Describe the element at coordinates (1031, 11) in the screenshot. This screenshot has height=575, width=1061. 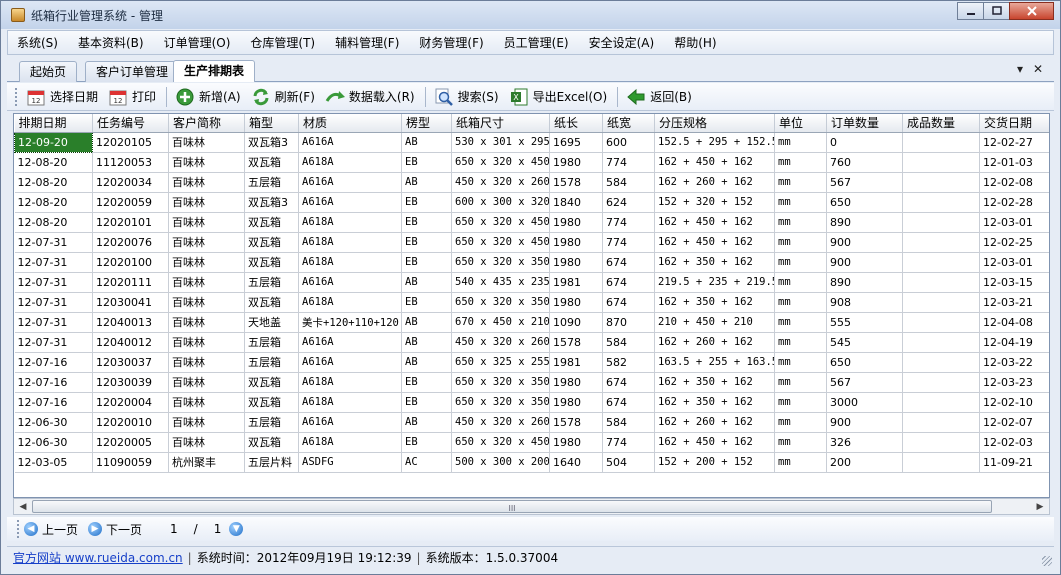
I see `close-window-button` at that location.